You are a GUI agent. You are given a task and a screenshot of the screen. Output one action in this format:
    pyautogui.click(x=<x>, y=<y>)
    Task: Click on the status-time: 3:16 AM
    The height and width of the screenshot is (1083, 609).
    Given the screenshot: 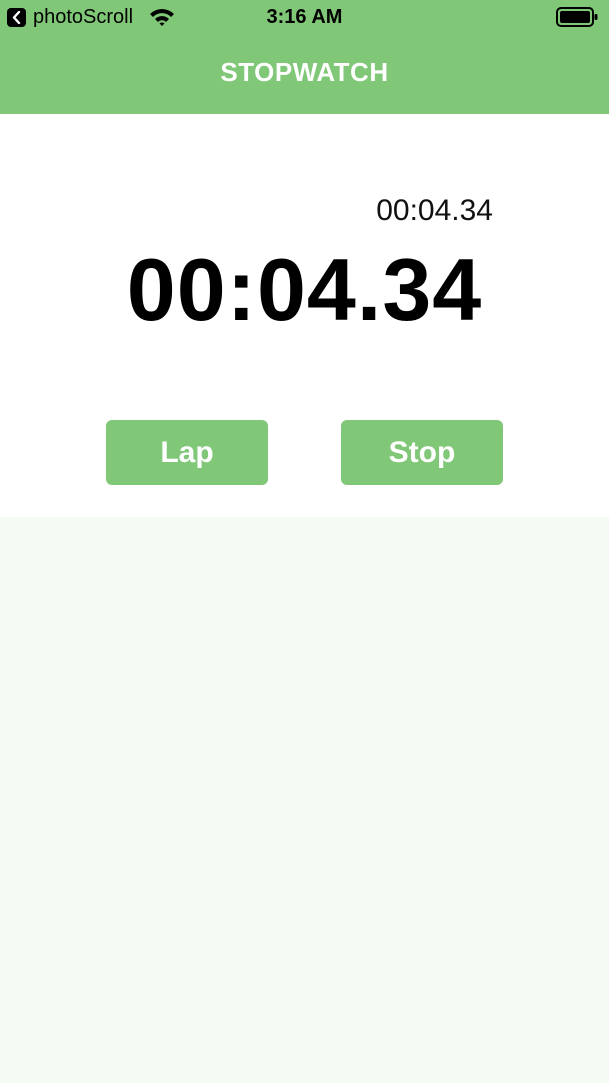 What is the action you would take?
    pyautogui.click(x=304, y=17)
    